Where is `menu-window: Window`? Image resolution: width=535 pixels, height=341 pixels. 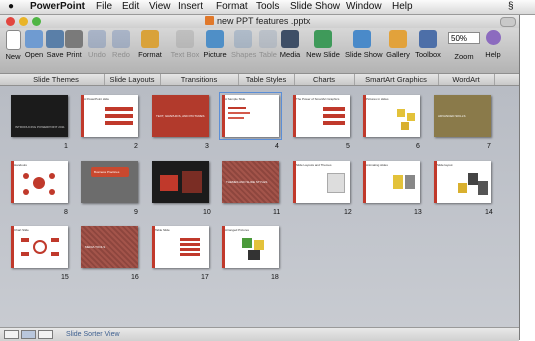 menu-window: Window is located at coordinates (364, 7).